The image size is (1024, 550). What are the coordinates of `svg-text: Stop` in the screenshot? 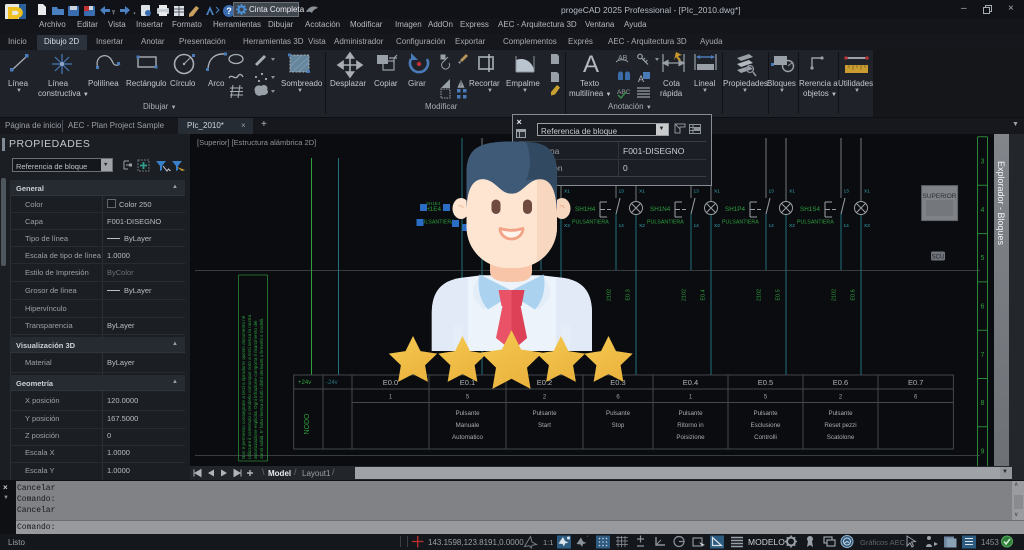 It's located at (618, 425).